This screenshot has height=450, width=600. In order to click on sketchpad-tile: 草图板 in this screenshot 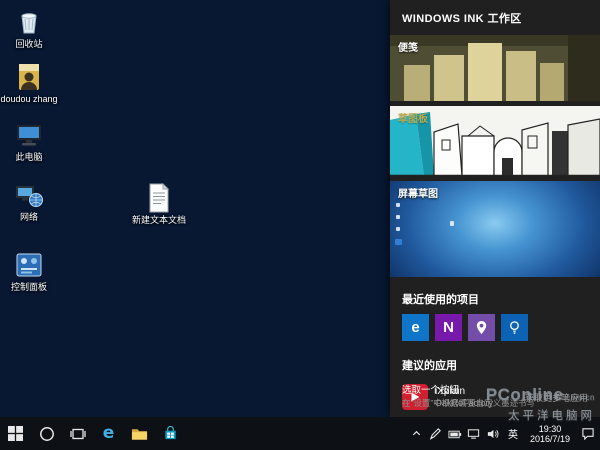, I will do `click(495, 141)`.